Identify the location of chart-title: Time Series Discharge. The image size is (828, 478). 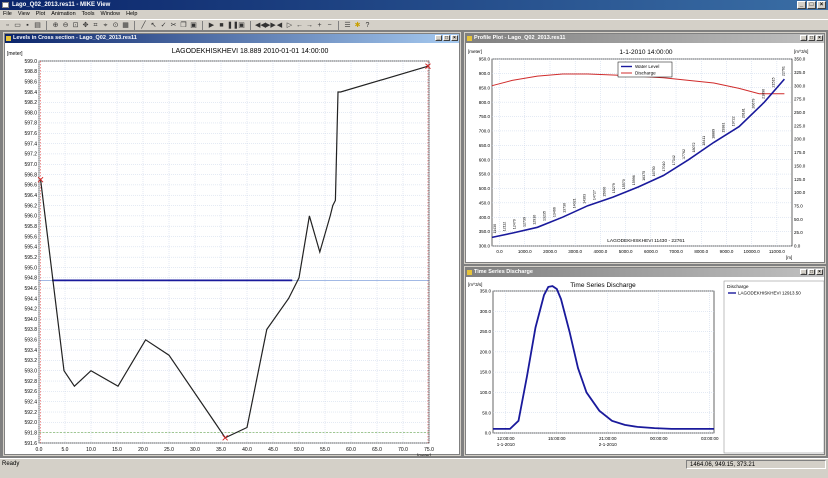
(603, 285).